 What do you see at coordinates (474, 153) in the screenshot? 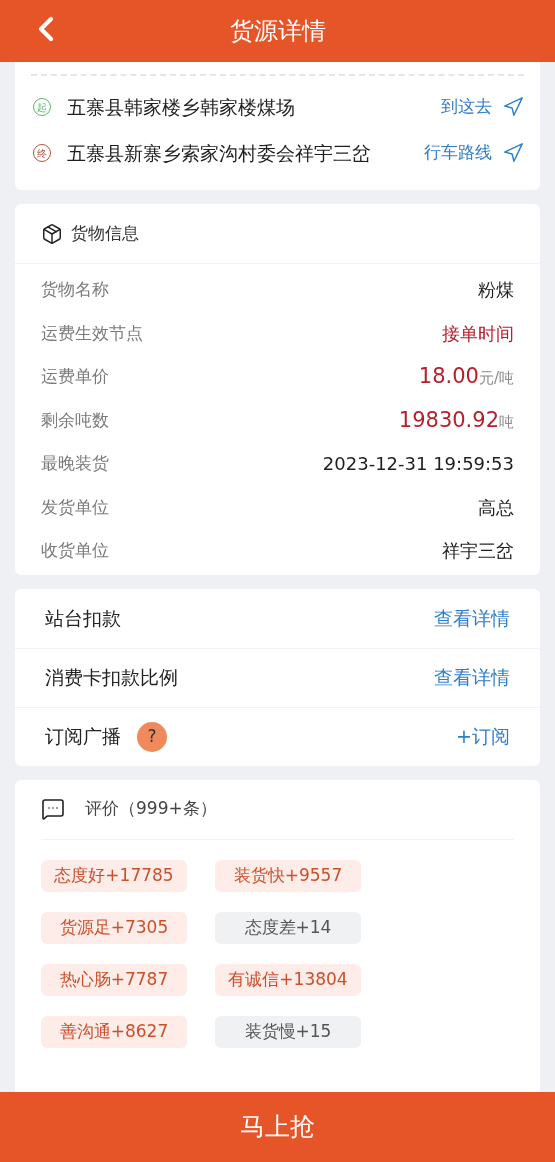
I see `navigate-link: 行车路线` at bounding box center [474, 153].